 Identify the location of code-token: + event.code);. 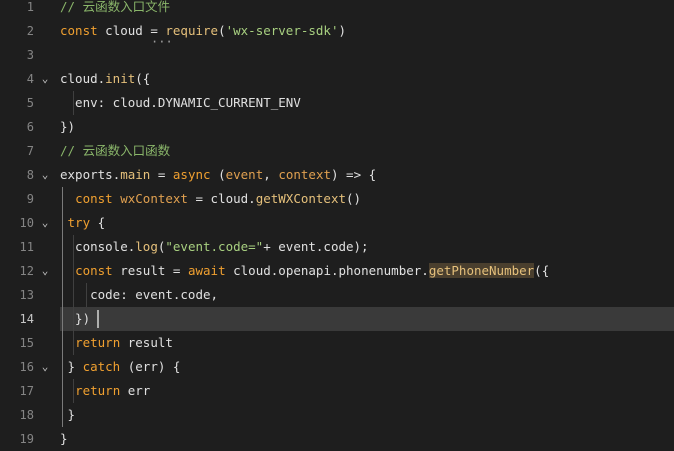
(316, 246).